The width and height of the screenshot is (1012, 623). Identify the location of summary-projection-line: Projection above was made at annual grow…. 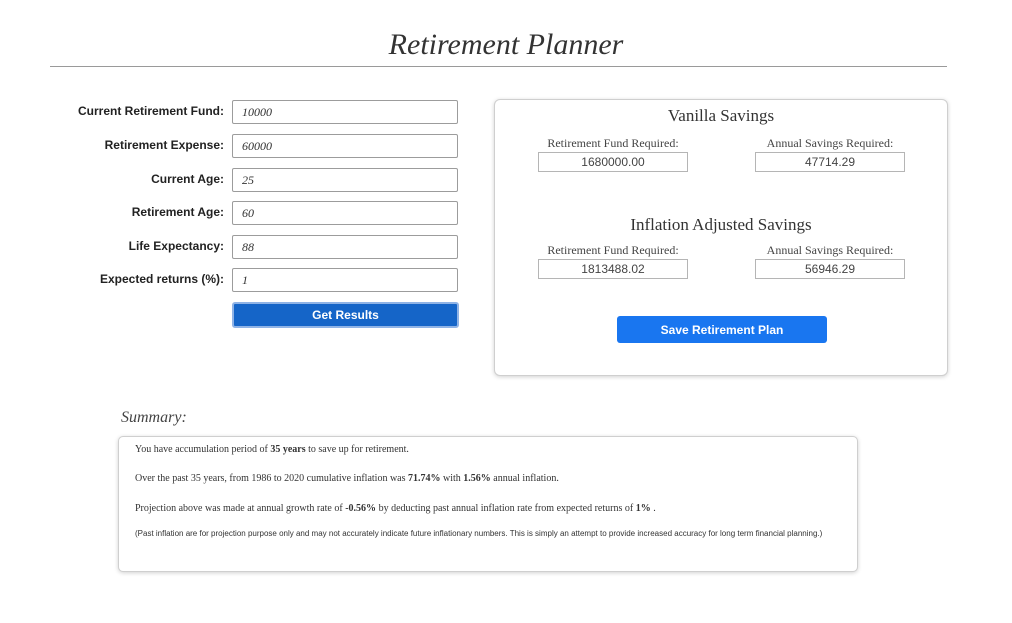
(395, 508).